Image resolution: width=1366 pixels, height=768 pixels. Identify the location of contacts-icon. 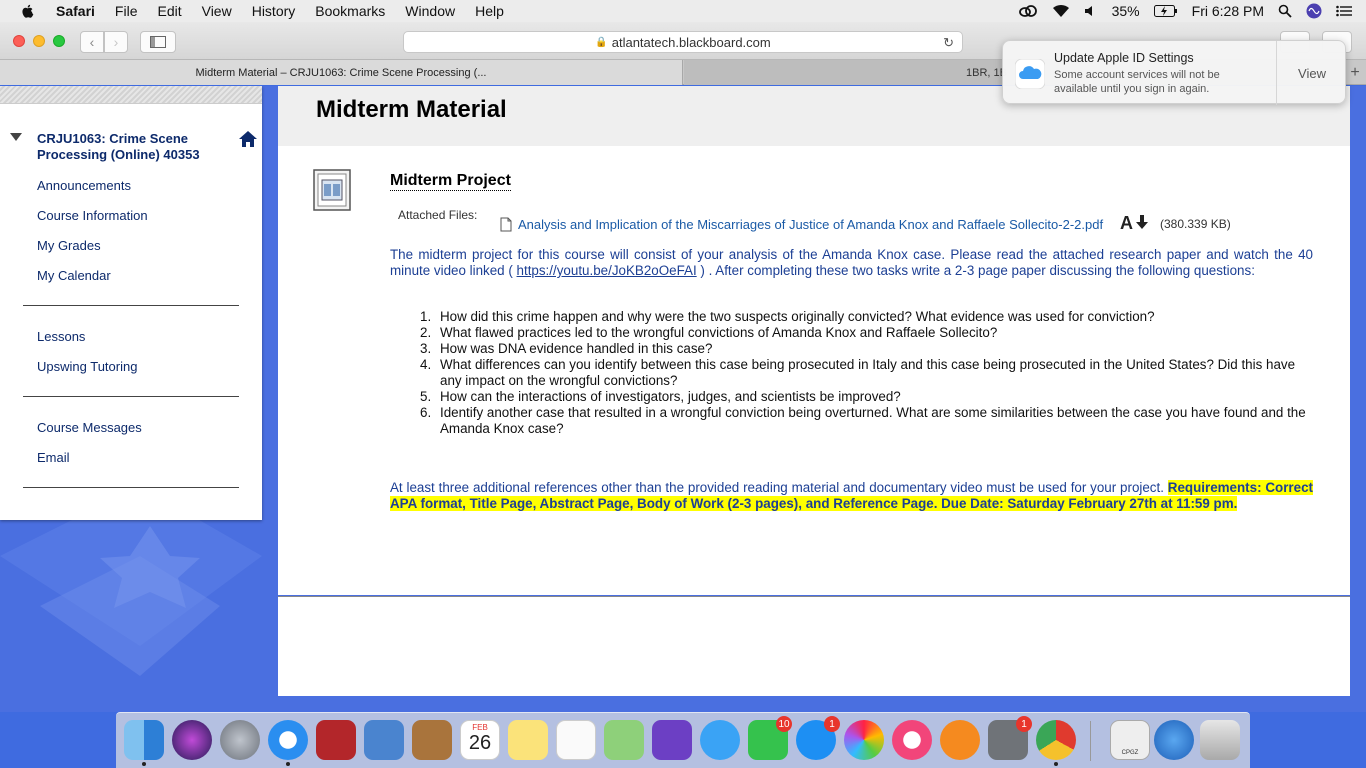
(432, 740).